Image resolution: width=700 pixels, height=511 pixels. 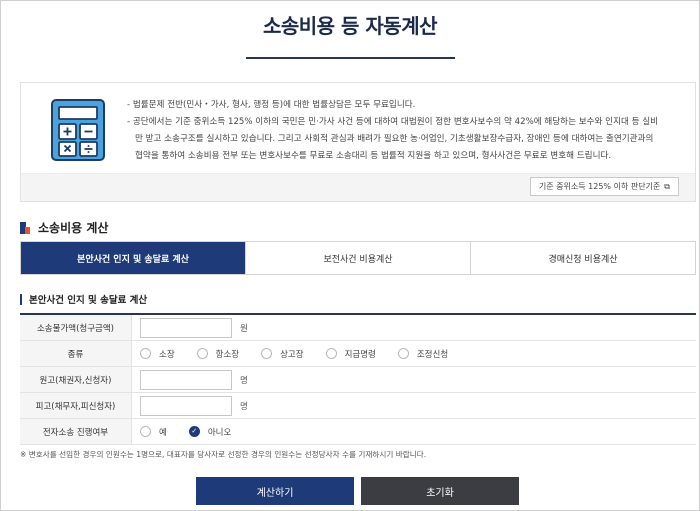 What do you see at coordinates (414, 431) in the screenshot?
I see `electronic-cell: 예 ✓ 아니오` at bounding box center [414, 431].